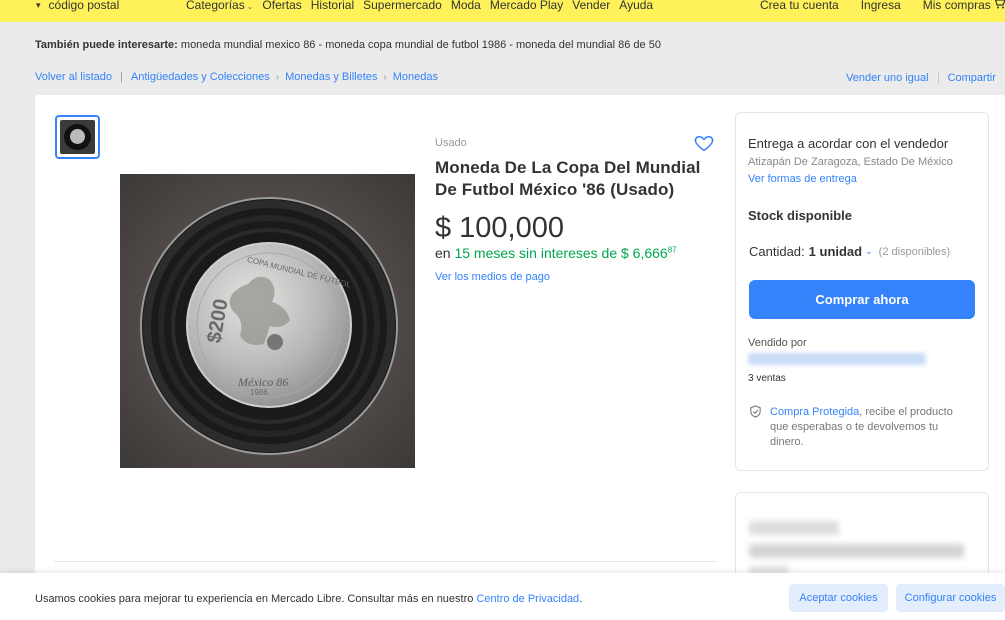 The image size is (1005, 620). Describe the element at coordinates (466, 6) in the screenshot. I see `nav-moda: Moda` at that location.